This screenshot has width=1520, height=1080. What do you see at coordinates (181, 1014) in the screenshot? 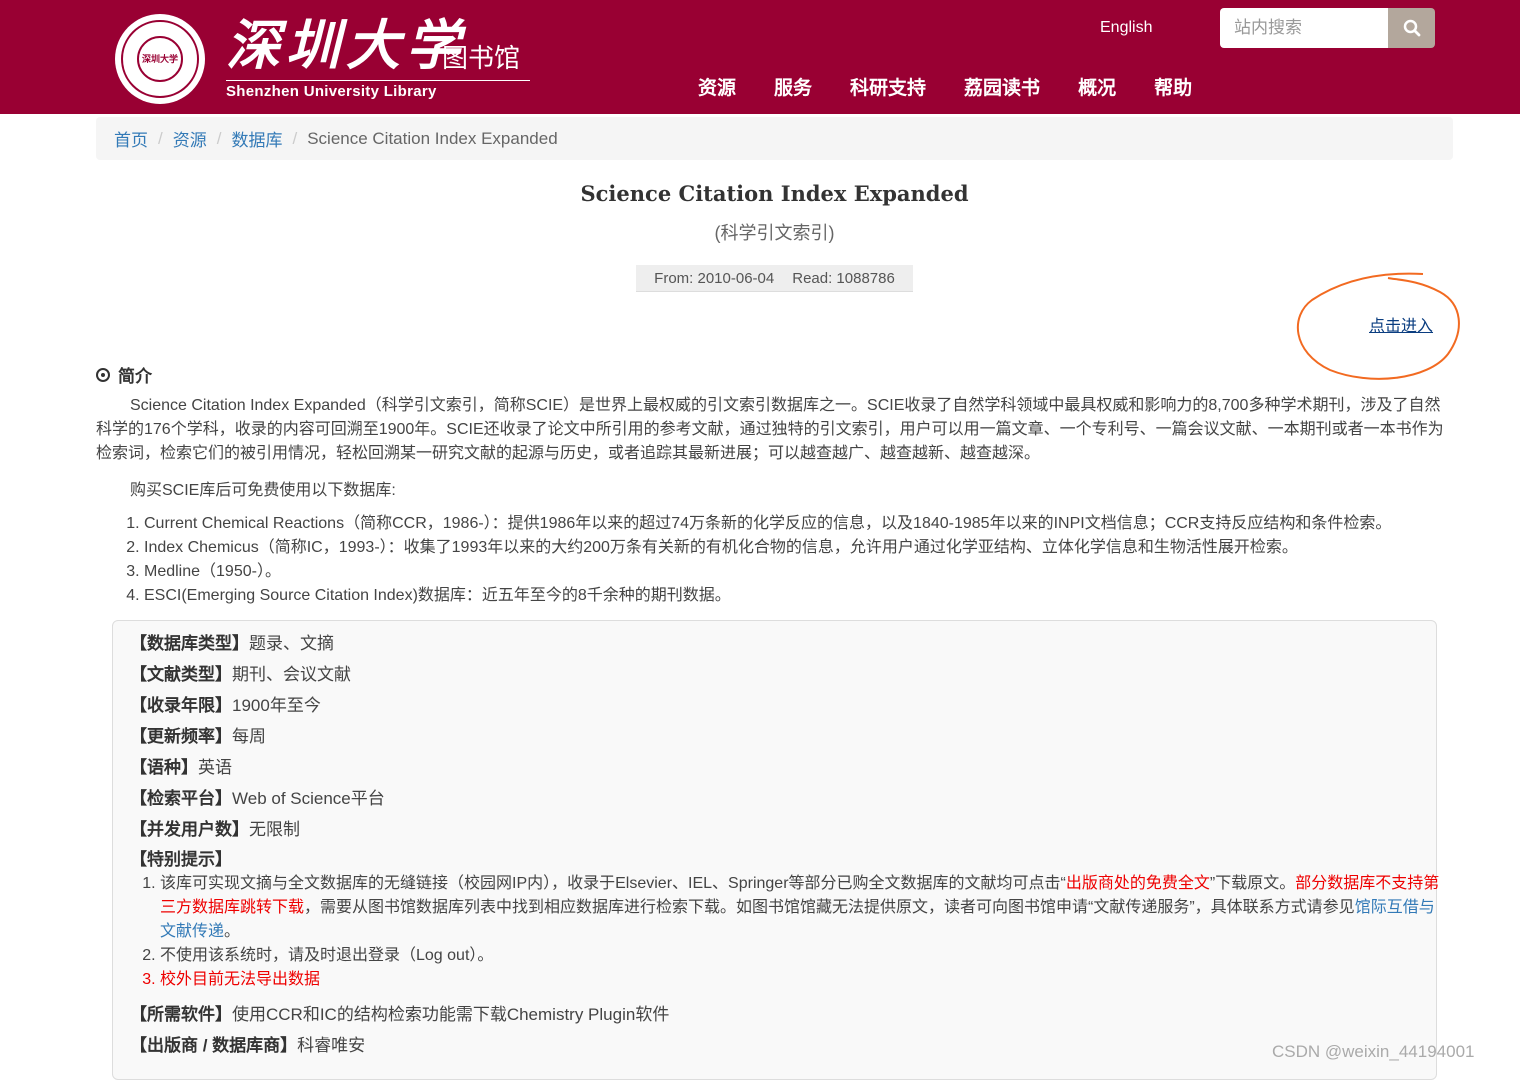
I see `info-label: 【所需软件】` at bounding box center [181, 1014].